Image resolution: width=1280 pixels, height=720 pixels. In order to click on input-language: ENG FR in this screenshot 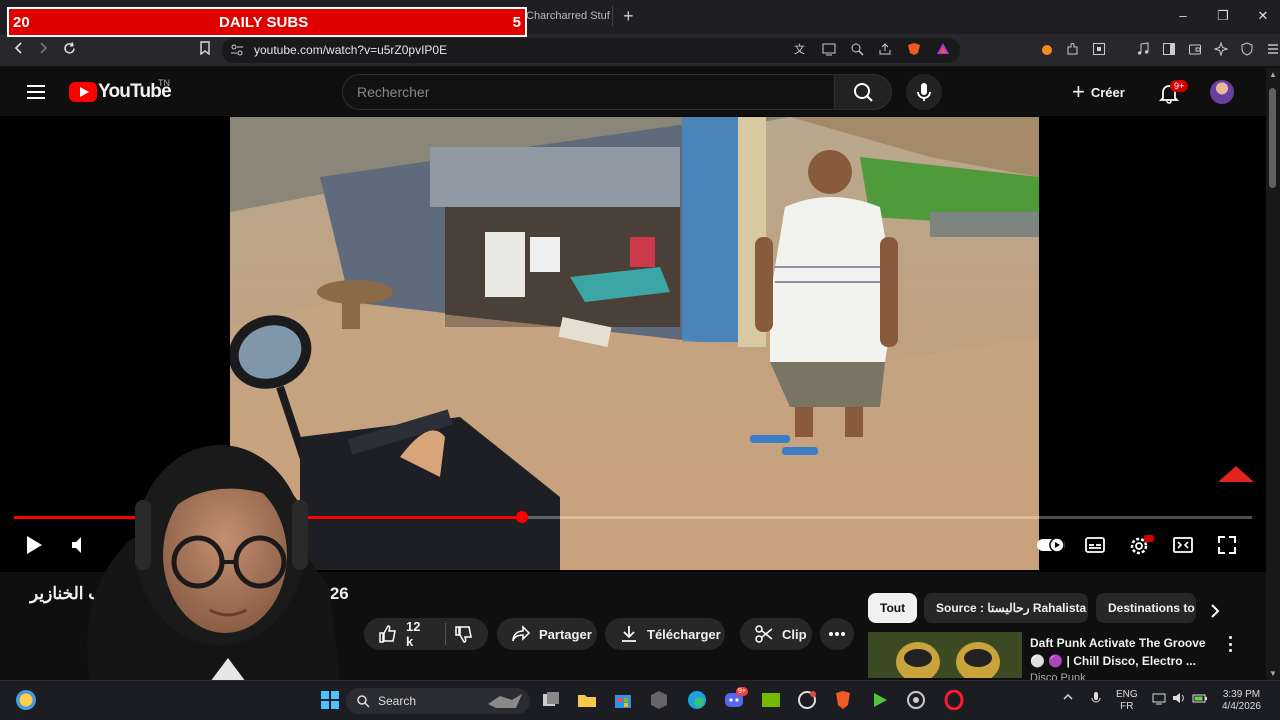, I will do `click(1127, 701)`.